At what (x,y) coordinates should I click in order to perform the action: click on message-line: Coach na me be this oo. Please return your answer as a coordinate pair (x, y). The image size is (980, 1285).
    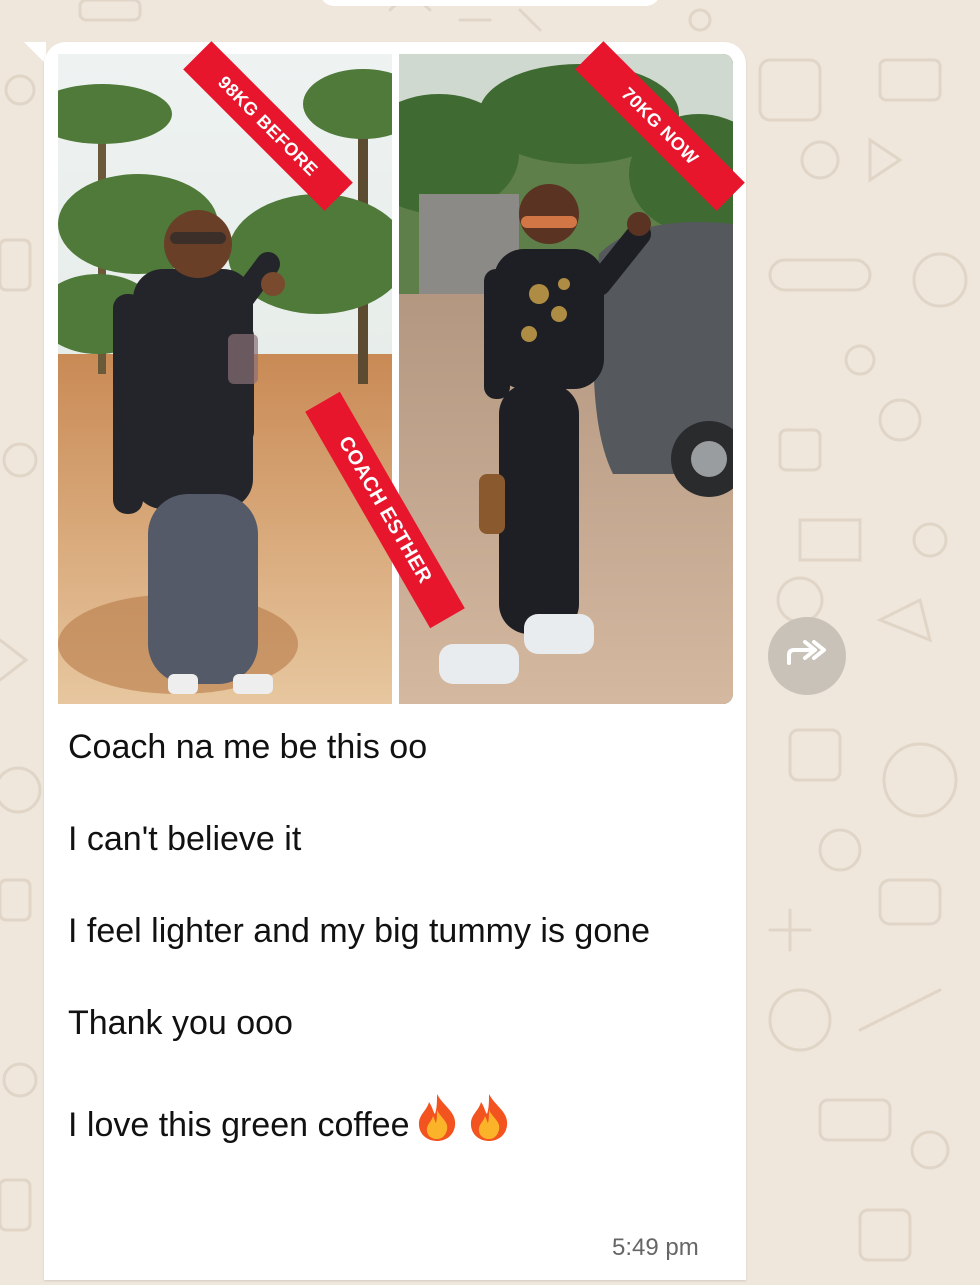
    Looking at the image, I should click on (248, 747).